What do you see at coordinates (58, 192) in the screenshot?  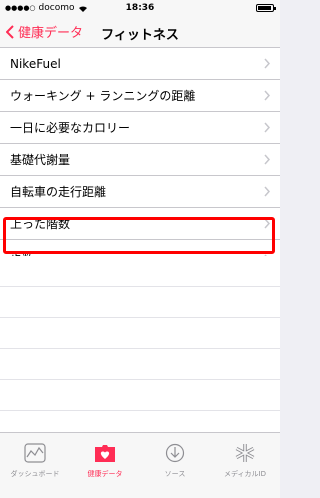 I see `list-item-label: 自転車の走行距離` at bounding box center [58, 192].